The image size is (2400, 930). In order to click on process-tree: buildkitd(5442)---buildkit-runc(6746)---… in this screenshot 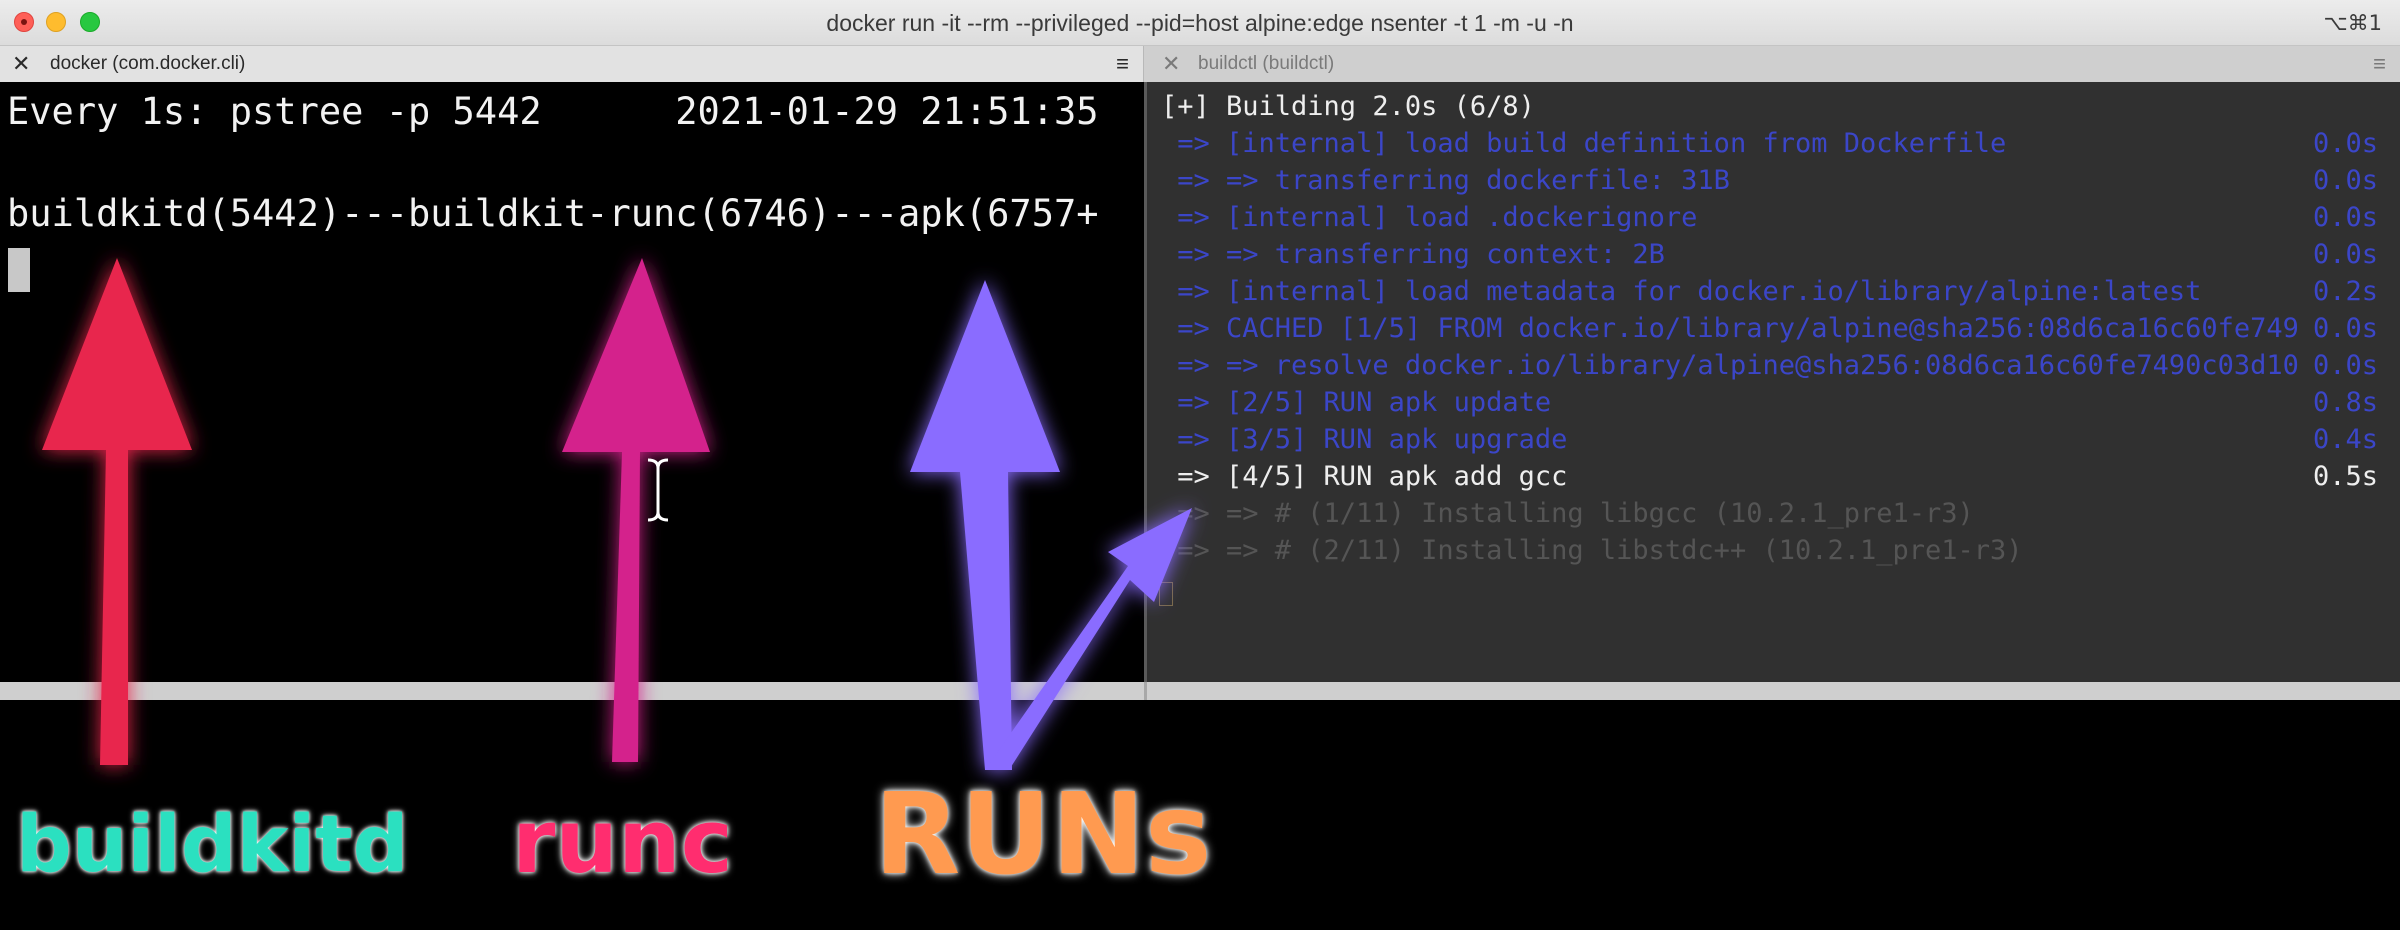, I will do `click(553, 213)`.